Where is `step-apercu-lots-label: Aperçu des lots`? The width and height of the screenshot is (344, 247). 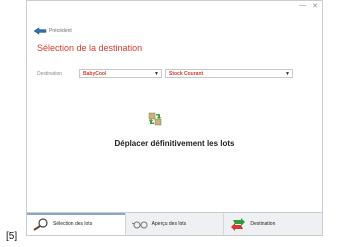 step-apercu-lots-label: Aperçu des lots is located at coordinates (169, 224).